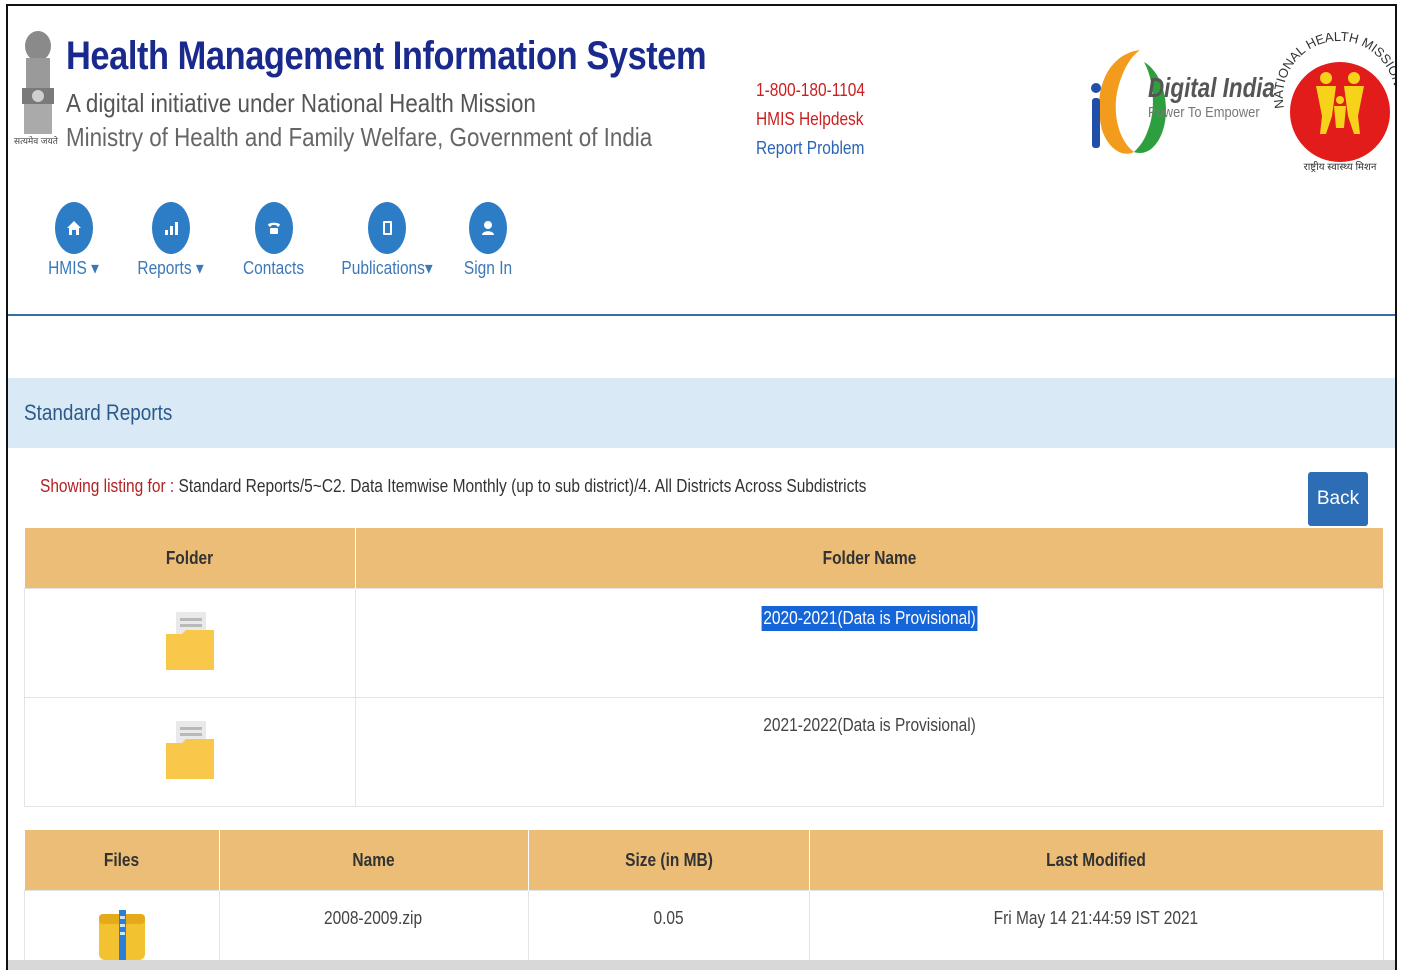 This screenshot has height=970, width=1405. What do you see at coordinates (810, 148) in the screenshot?
I see `report-problem-link: Report Problem` at bounding box center [810, 148].